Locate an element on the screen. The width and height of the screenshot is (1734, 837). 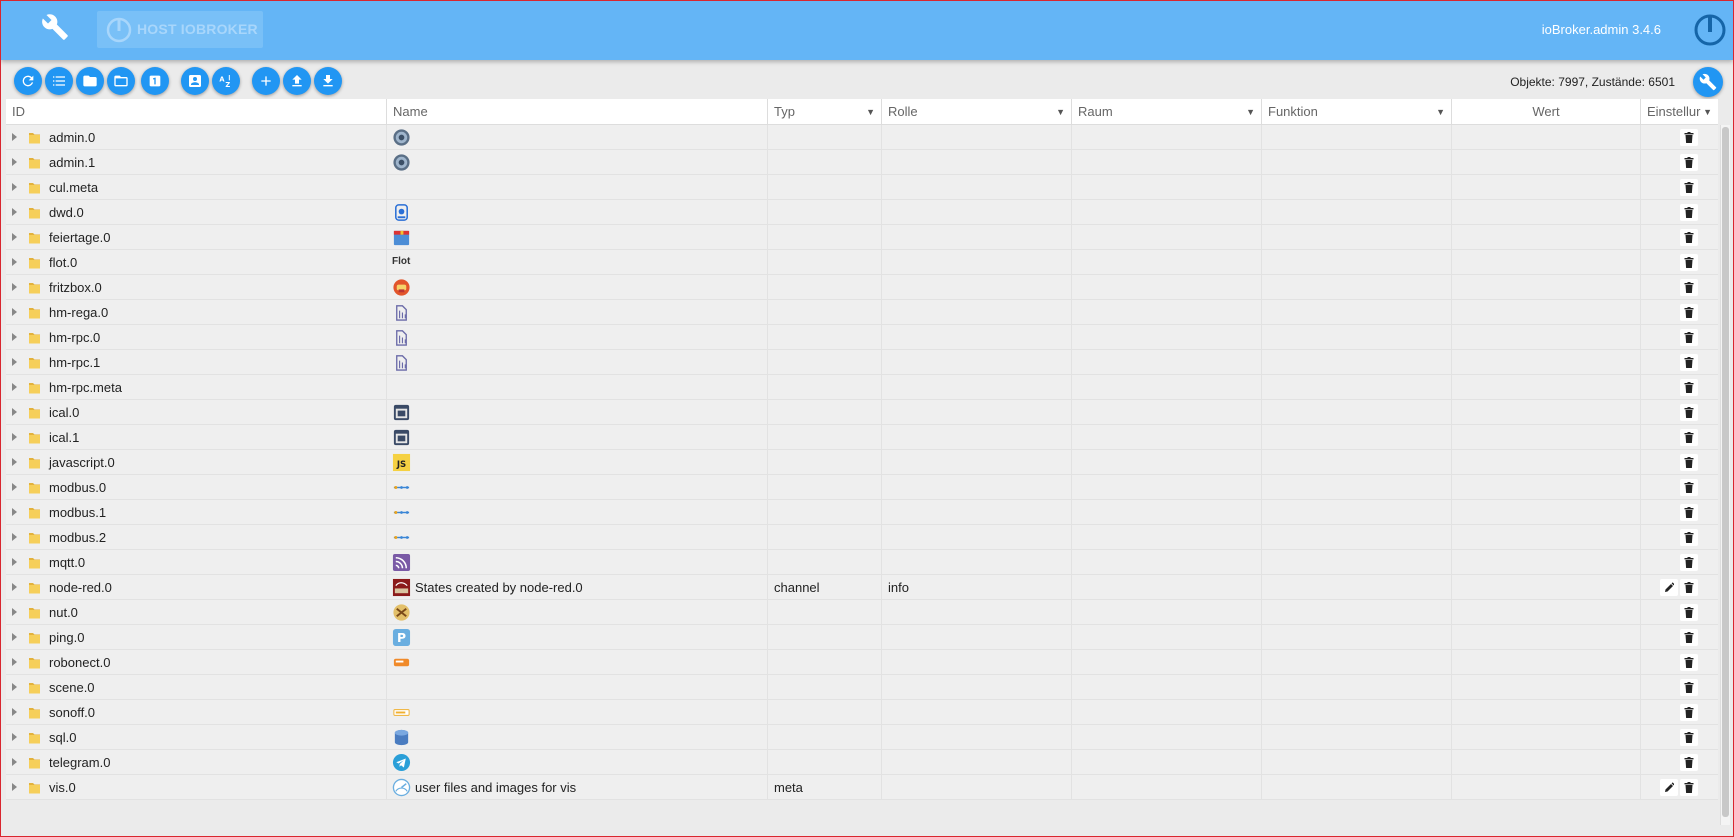
toggle-names-button is located at coordinates (195, 81).